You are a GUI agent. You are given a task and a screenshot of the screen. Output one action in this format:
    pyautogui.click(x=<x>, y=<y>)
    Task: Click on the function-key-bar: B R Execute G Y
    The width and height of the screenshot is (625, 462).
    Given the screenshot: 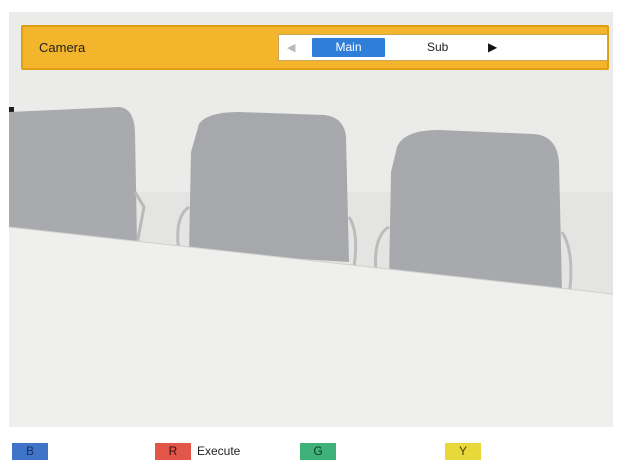 What is the action you would take?
    pyautogui.click(x=312, y=450)
    